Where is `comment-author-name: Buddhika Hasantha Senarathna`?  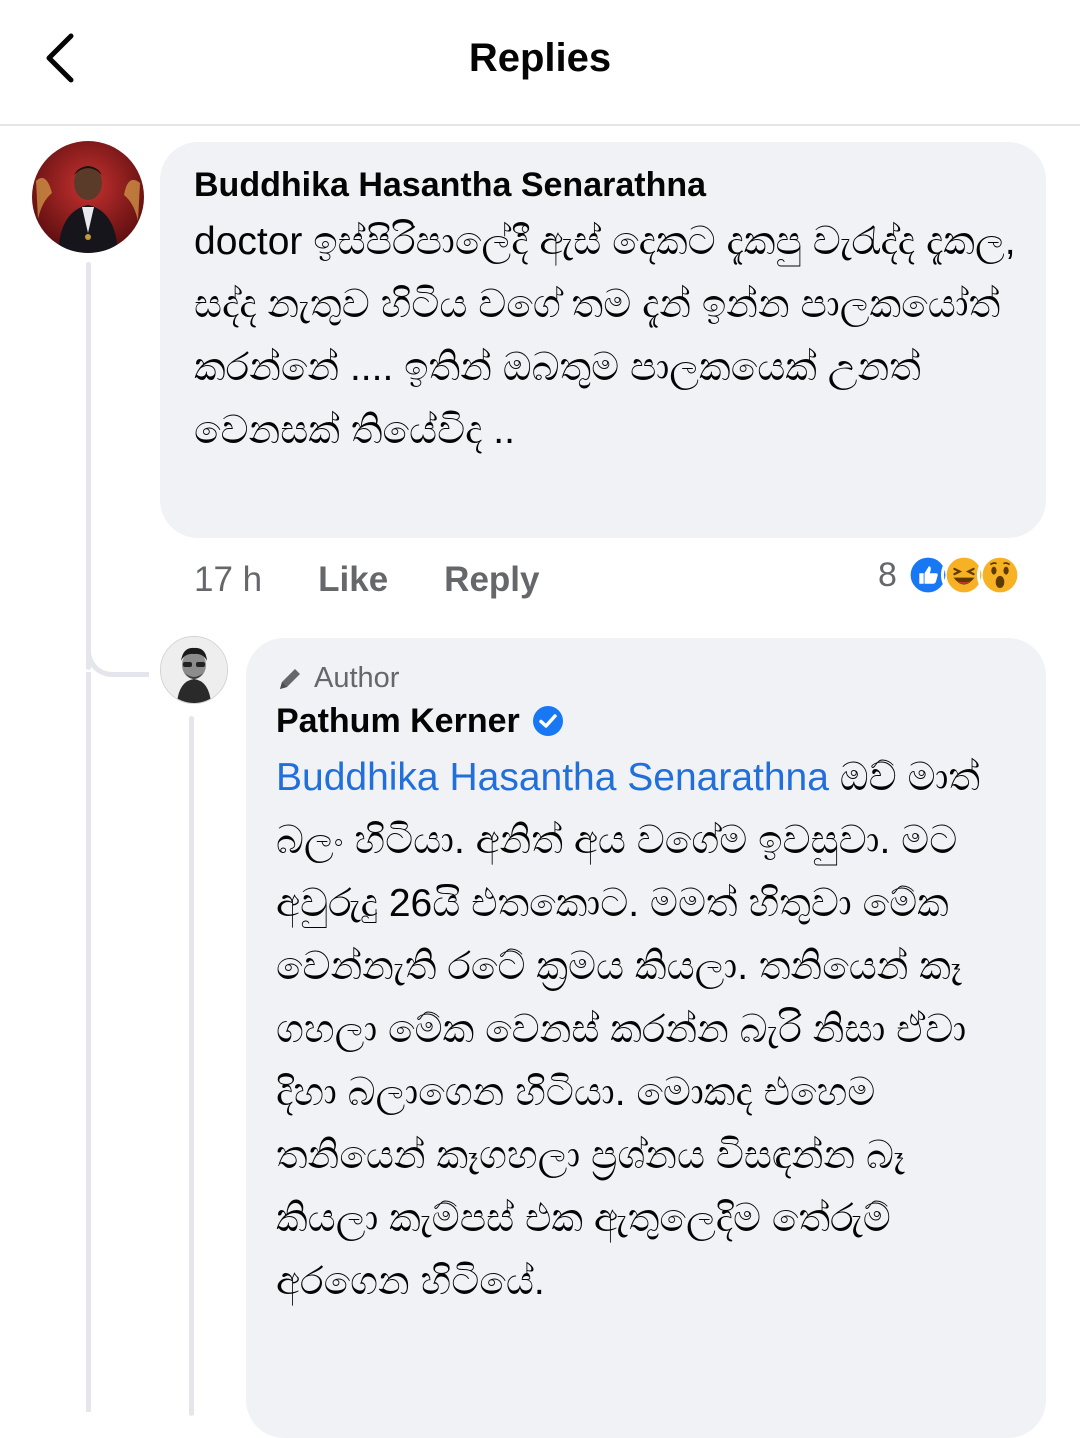 comment-author-name: Buddhika Hasantha Senarathna is located at coordinates (450, 185).